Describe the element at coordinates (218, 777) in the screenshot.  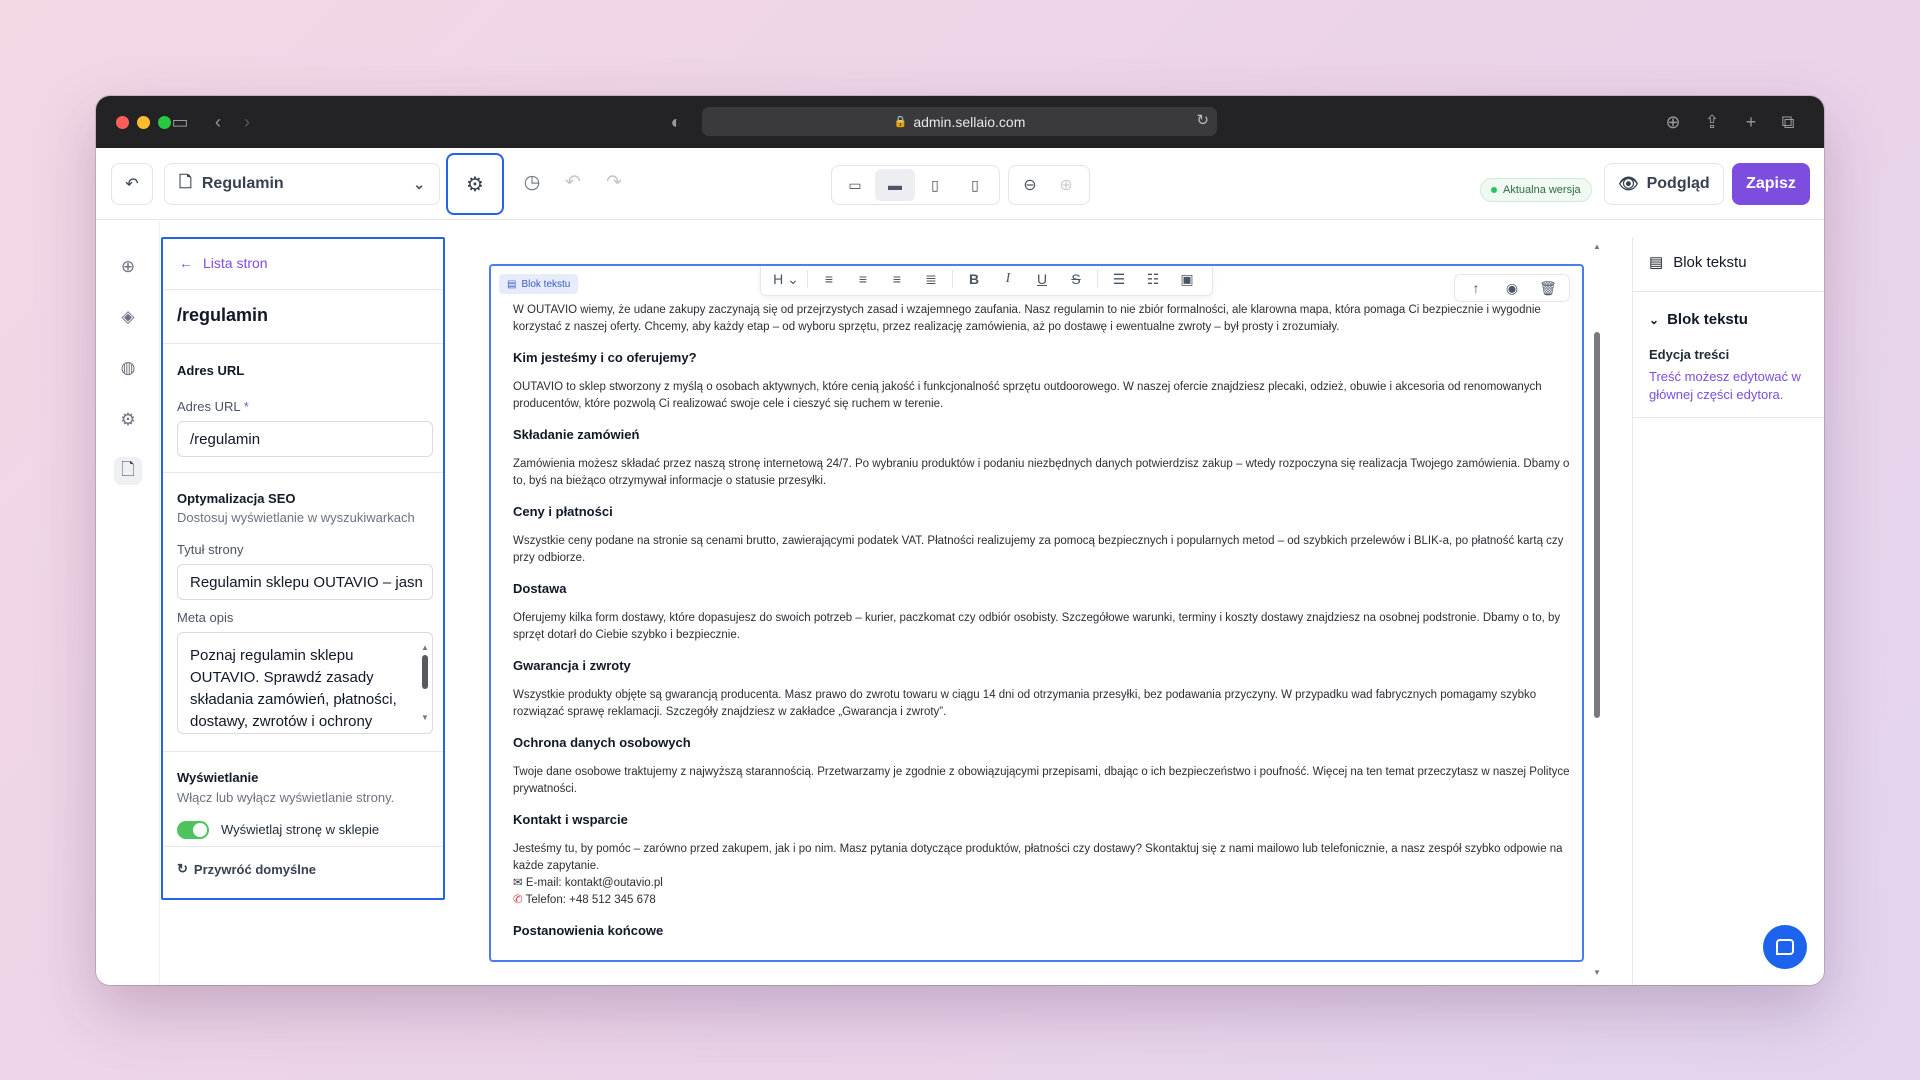
I see `display-section-heading: Wyświetlanie` at that location.